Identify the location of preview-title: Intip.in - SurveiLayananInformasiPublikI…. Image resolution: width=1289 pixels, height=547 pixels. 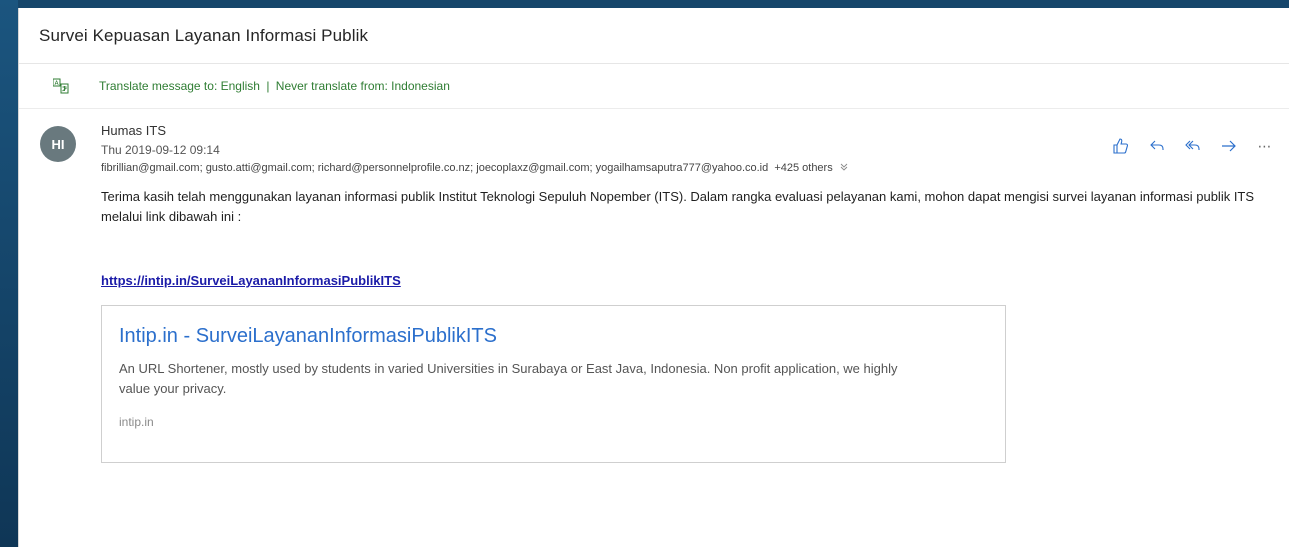
(553, 336).